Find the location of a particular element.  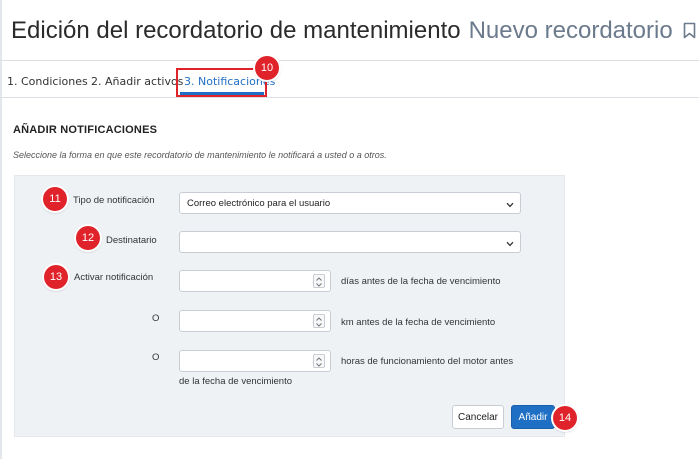

engine-hours-unit-label-cont: de la fecha de vencimiento is located at coordinates (236, 381).